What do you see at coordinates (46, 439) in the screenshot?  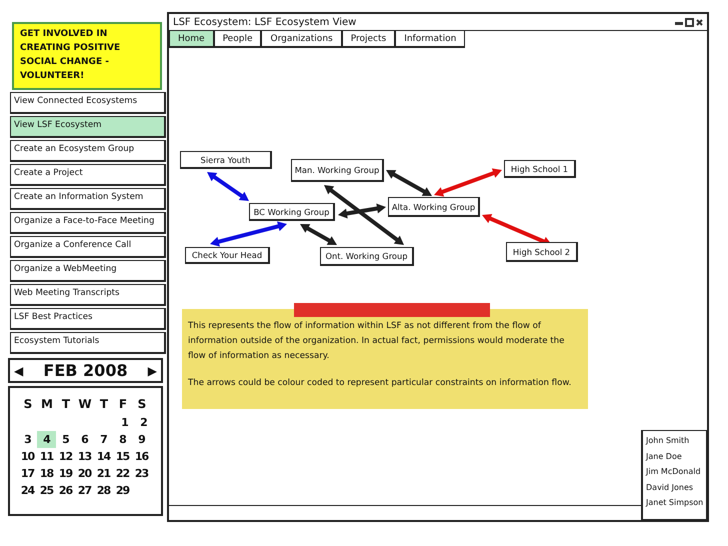 I see `calendar-day: 4` at bounding box center [46, 439].